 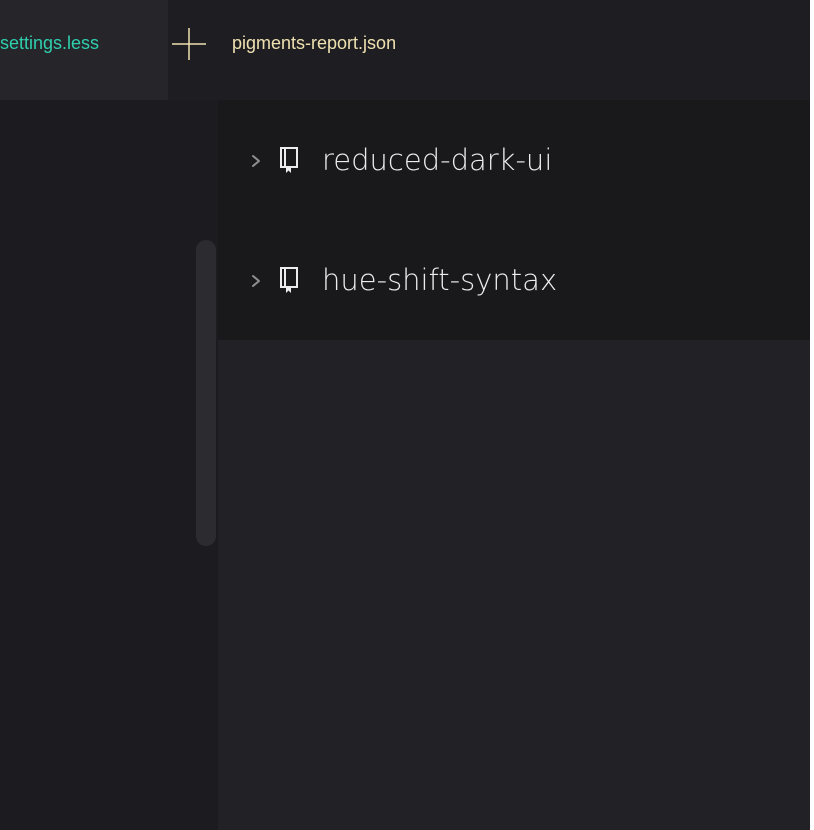 I want to click on plus-icon, so click(x=189, y=44).